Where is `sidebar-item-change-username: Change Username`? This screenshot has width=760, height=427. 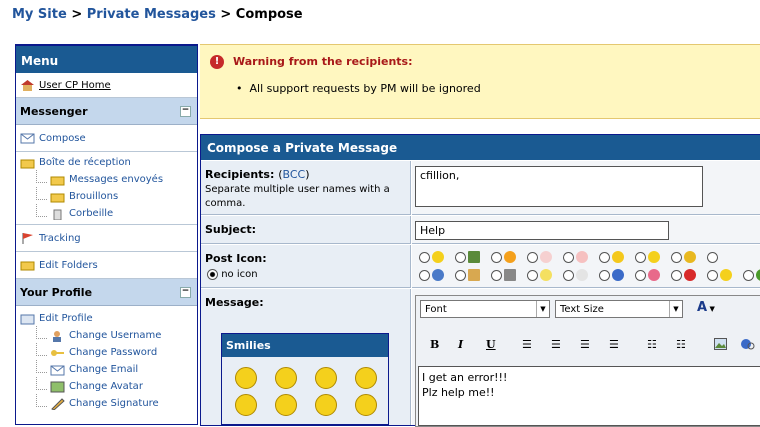 sidebar-item-change-username: Change Username is located at coordinates (106, 335).